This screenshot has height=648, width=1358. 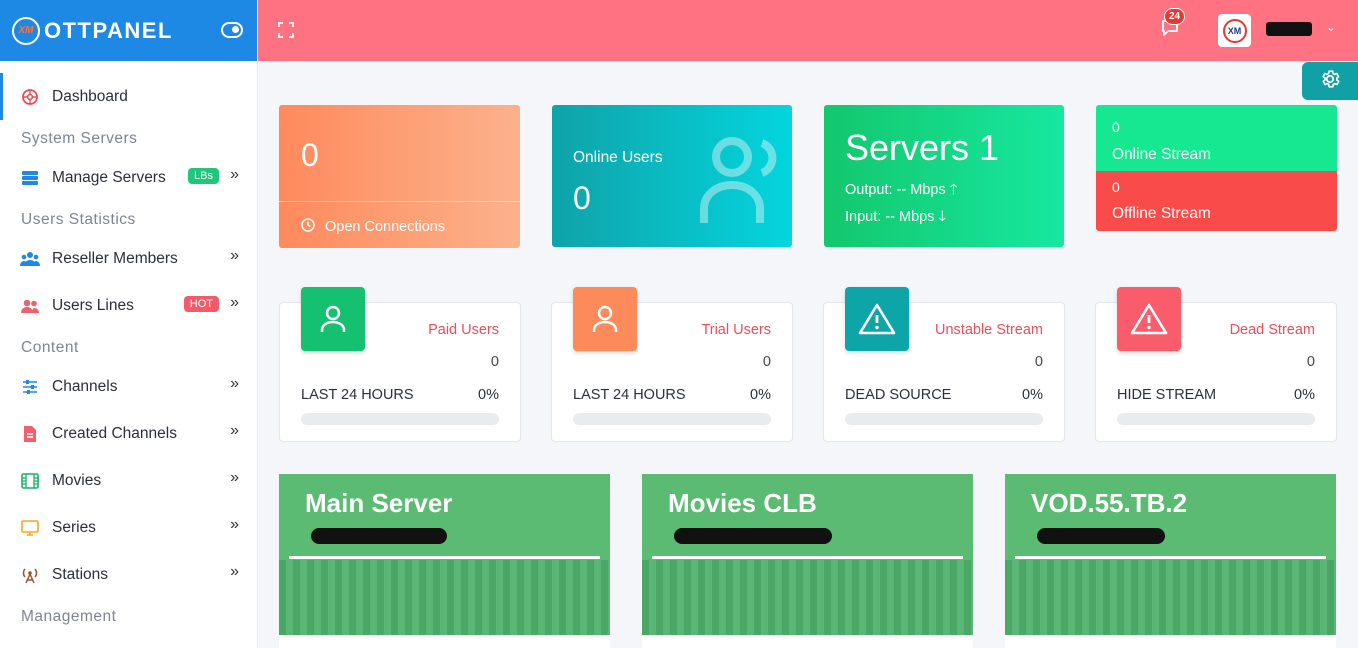 I want to click on stat-title: Paid Users, so click(x=463, y=330).